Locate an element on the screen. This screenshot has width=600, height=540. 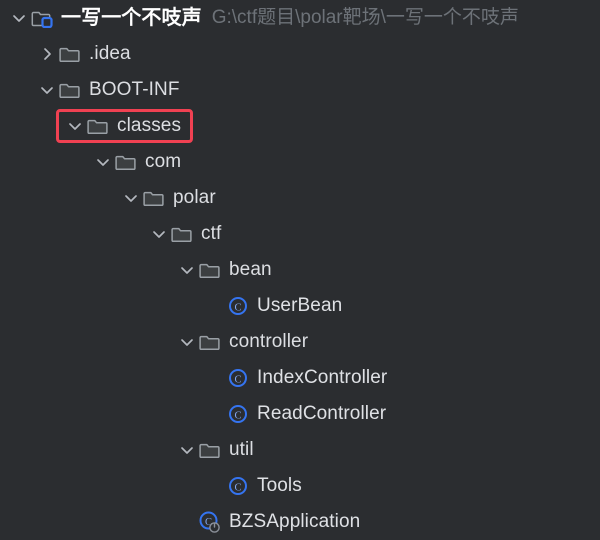
tree-row: bean is located at coordinates (300, 270).